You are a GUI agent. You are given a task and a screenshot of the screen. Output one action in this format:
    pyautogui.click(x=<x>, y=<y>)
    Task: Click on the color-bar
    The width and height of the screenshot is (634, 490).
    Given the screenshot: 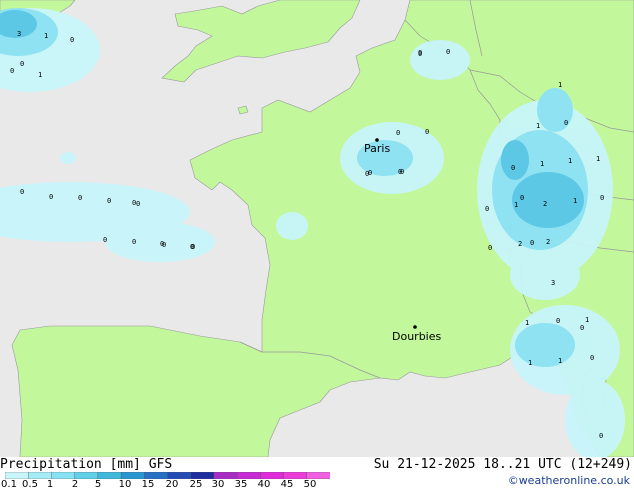 What is the action you would take?
    pyautogui.click(x=167, y=475)
    